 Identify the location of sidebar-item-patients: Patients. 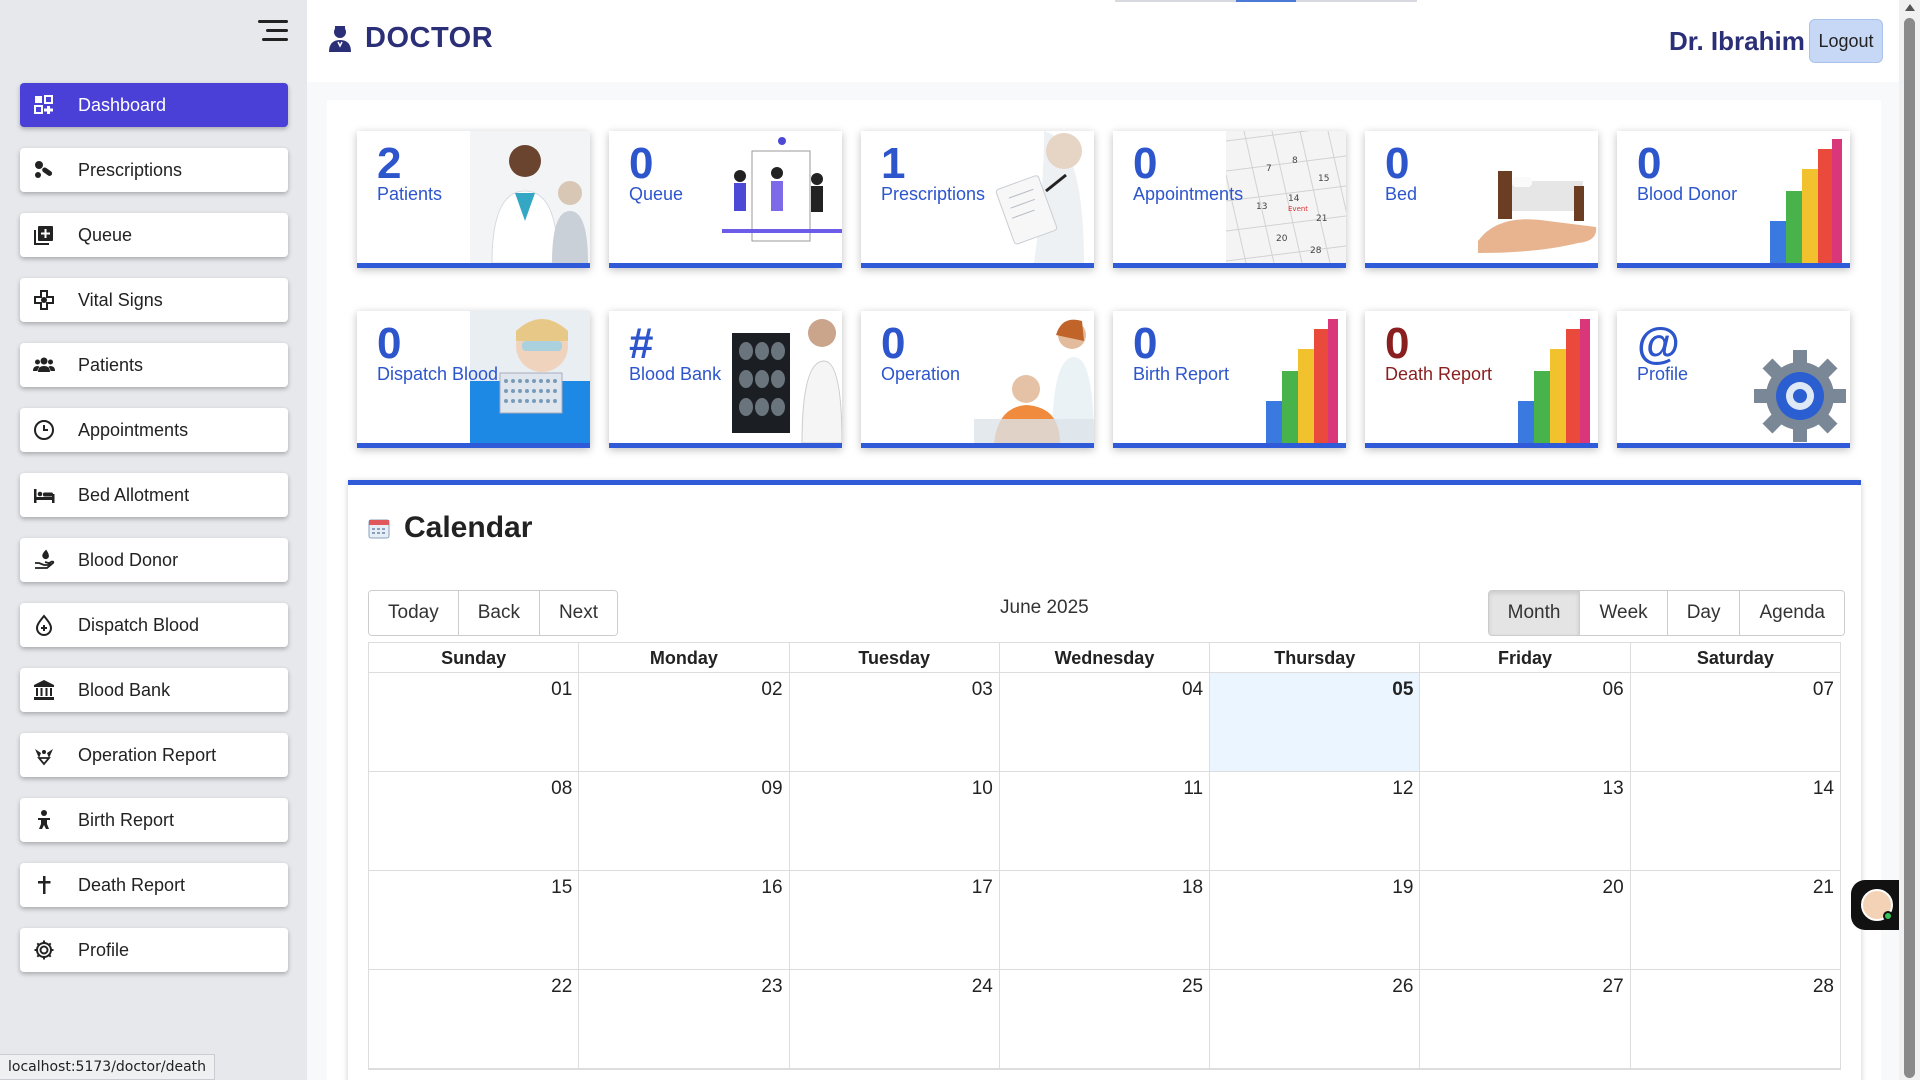
(154, 365).